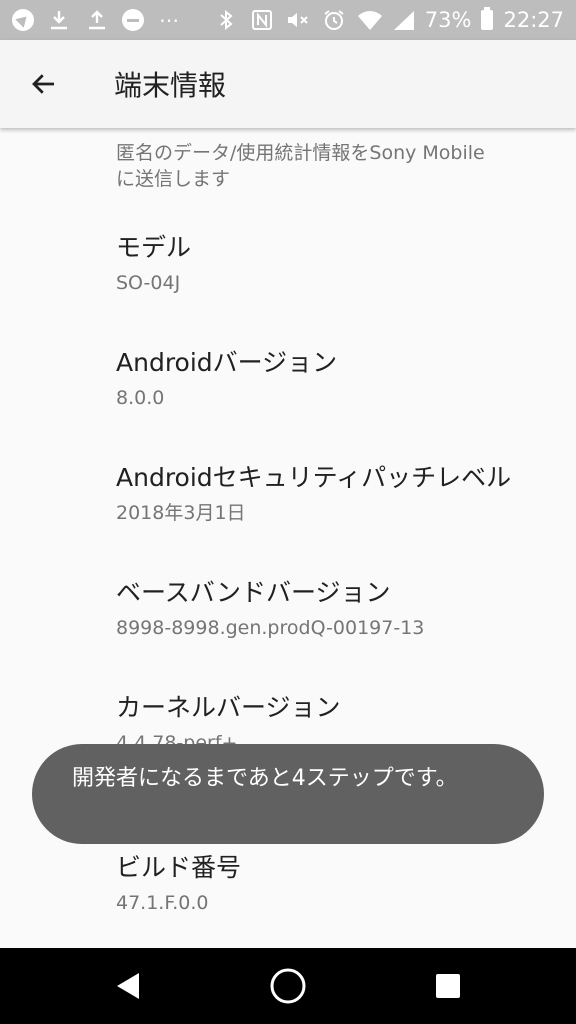  Describe the element at coordinates (448, 20) in the screenshot. I see `battery-percent: 73%` at that location.